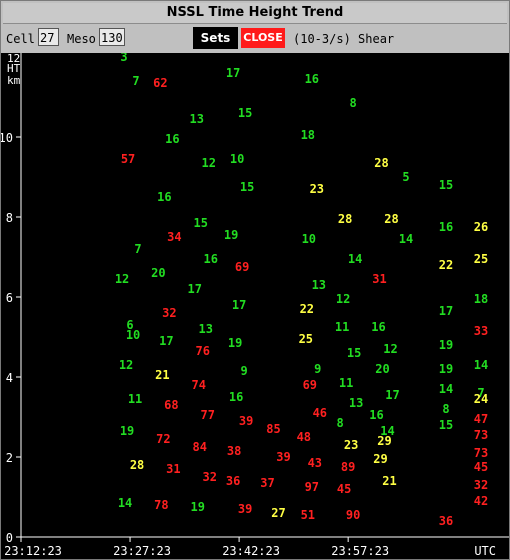 This screenshot has width=510, height=560. Describe the element at coordinates (380, 459) in the screenshot. I see `shear-value: 29` at that location.